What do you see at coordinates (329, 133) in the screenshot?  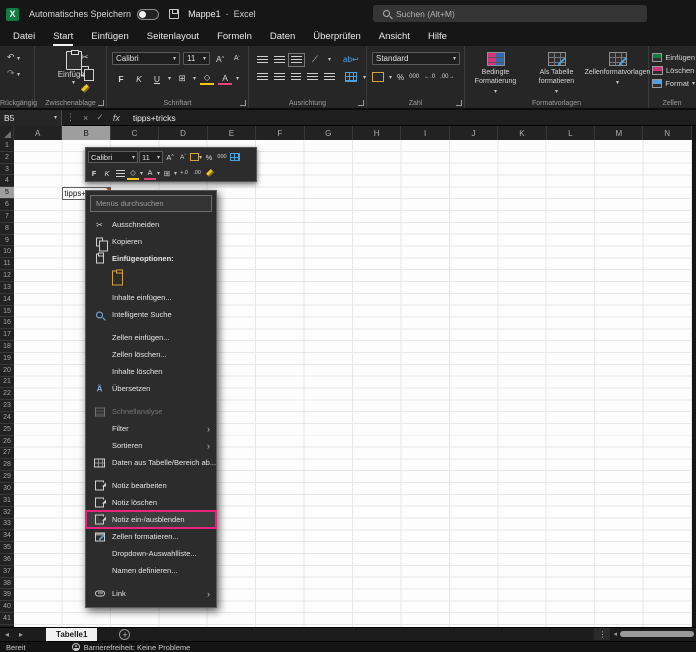 I see `column-header-g: G` at bounding box center [329, 133].